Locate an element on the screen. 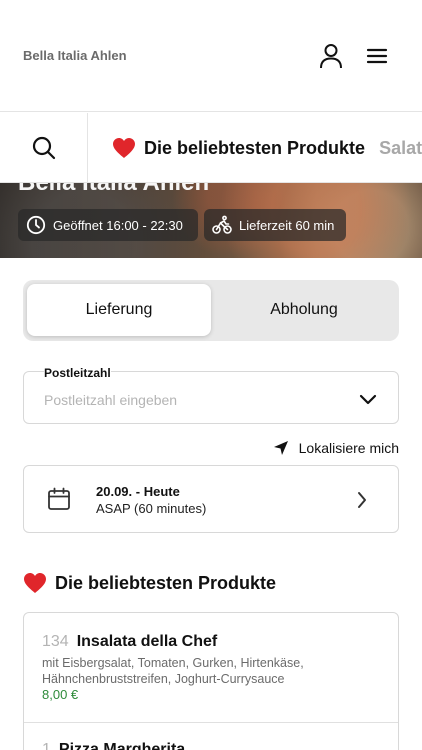 This screenshot has height=750, width=422. postal-code-field: Postleitzahl is located at coordinates (211, 395).